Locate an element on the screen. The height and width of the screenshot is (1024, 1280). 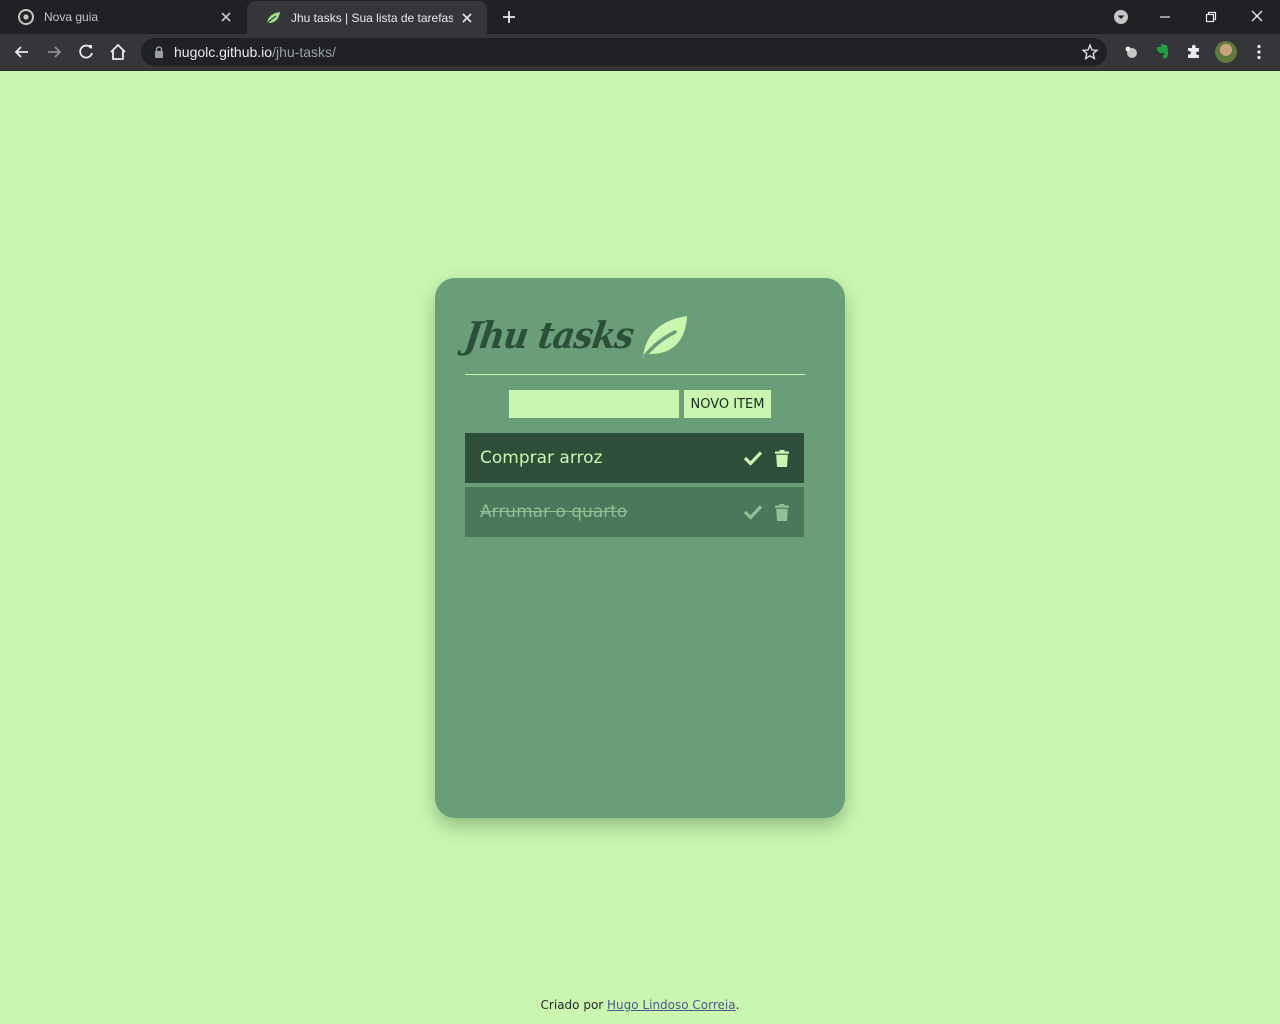
tab-nova-guia: Nova guia is located at coordinates (123, 17).